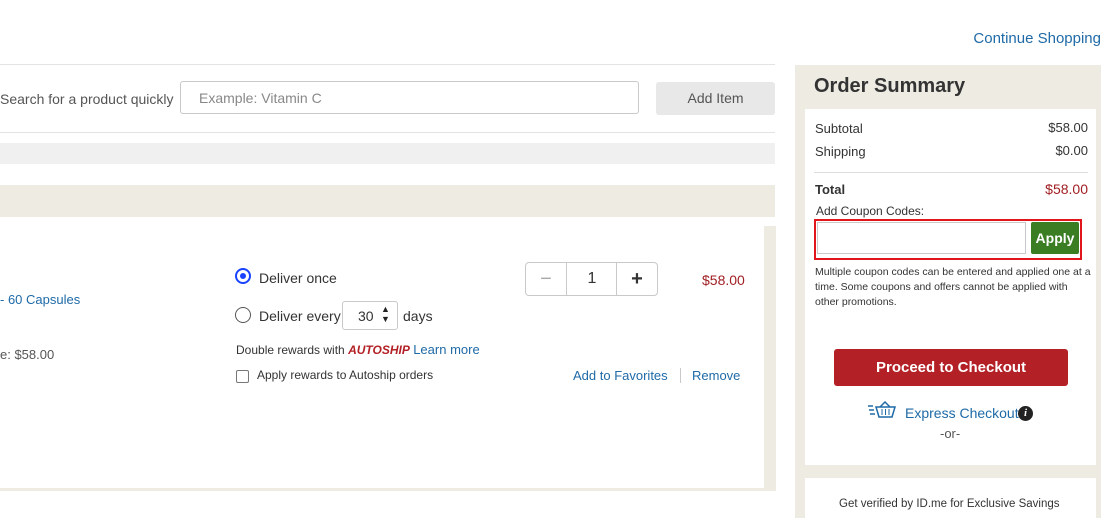 Image resolution: width=1101 pixels, height=518 pixels. I want to click on remove-link: Remove, so click(716, 375).